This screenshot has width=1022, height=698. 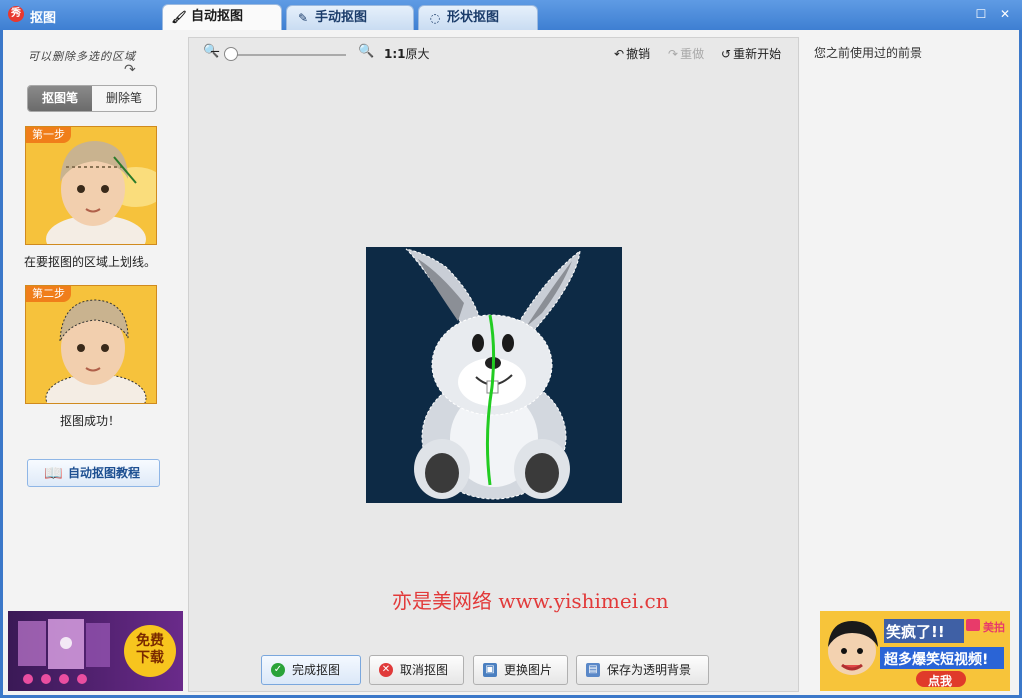 I want to click on editing-canvas, so click(x=494, y=375).